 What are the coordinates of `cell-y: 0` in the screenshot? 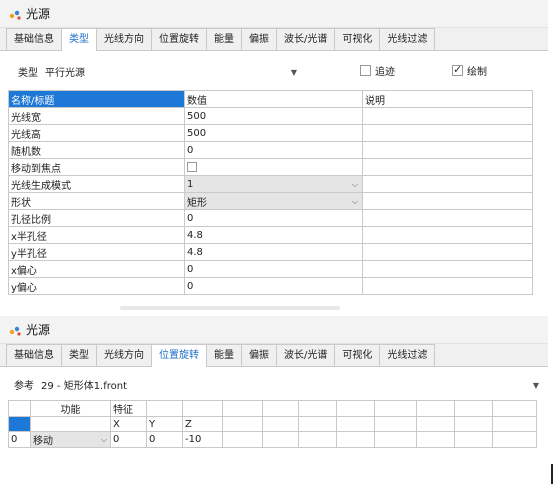 It's located at (164, 439).